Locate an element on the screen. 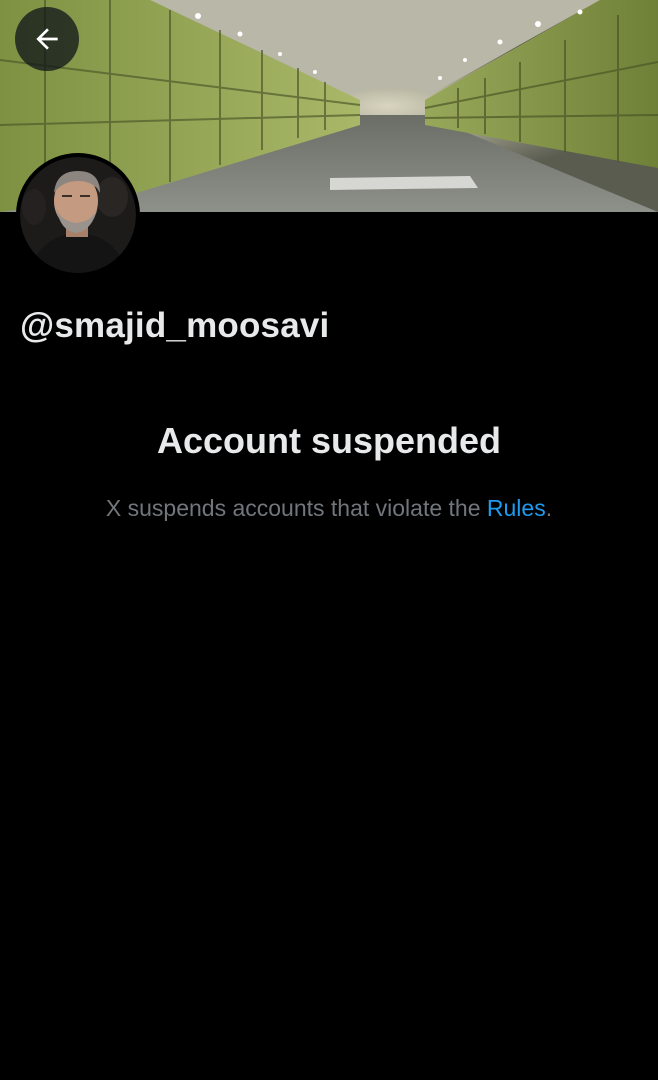  suspension-title: Account suspended is located at coordinates (329, 440).